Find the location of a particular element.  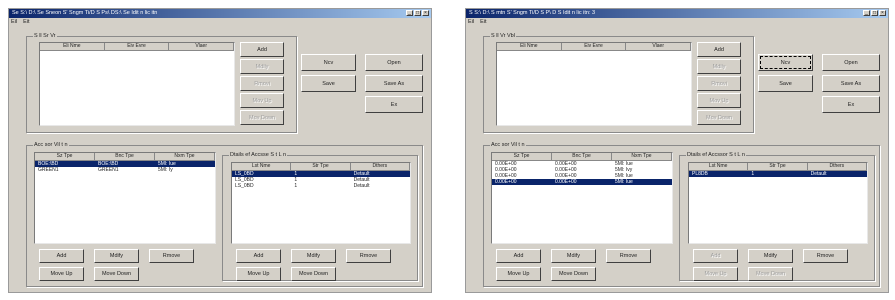

list-item: GREEN1 GREEN1 5Ml: Iy is located at coordinates (125, 170).